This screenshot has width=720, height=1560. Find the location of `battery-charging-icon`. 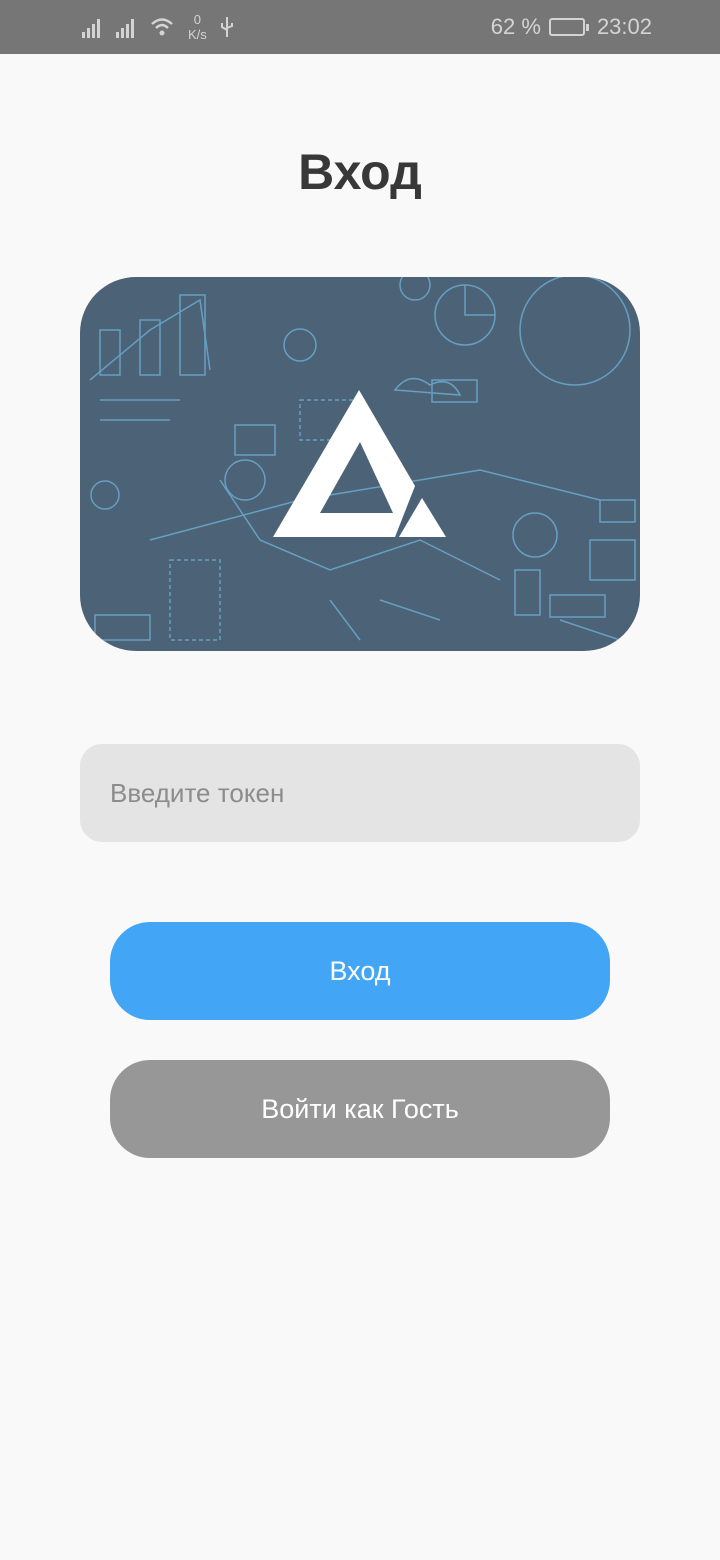

battery-charging-icon is located at coordinates (568, 27).